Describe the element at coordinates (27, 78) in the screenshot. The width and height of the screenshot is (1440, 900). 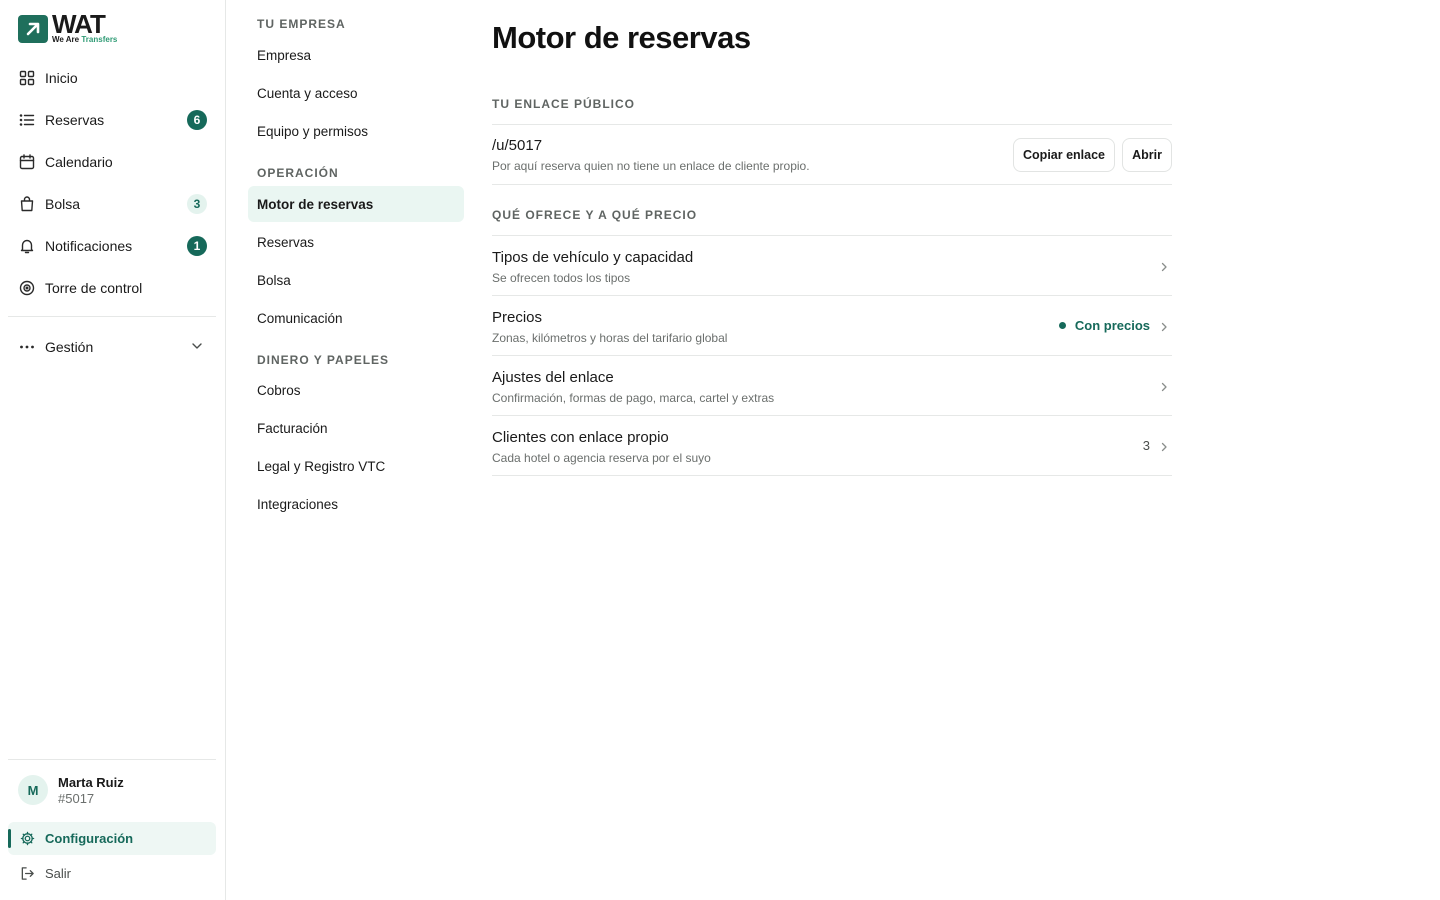
I see `grid-icon` at that location.